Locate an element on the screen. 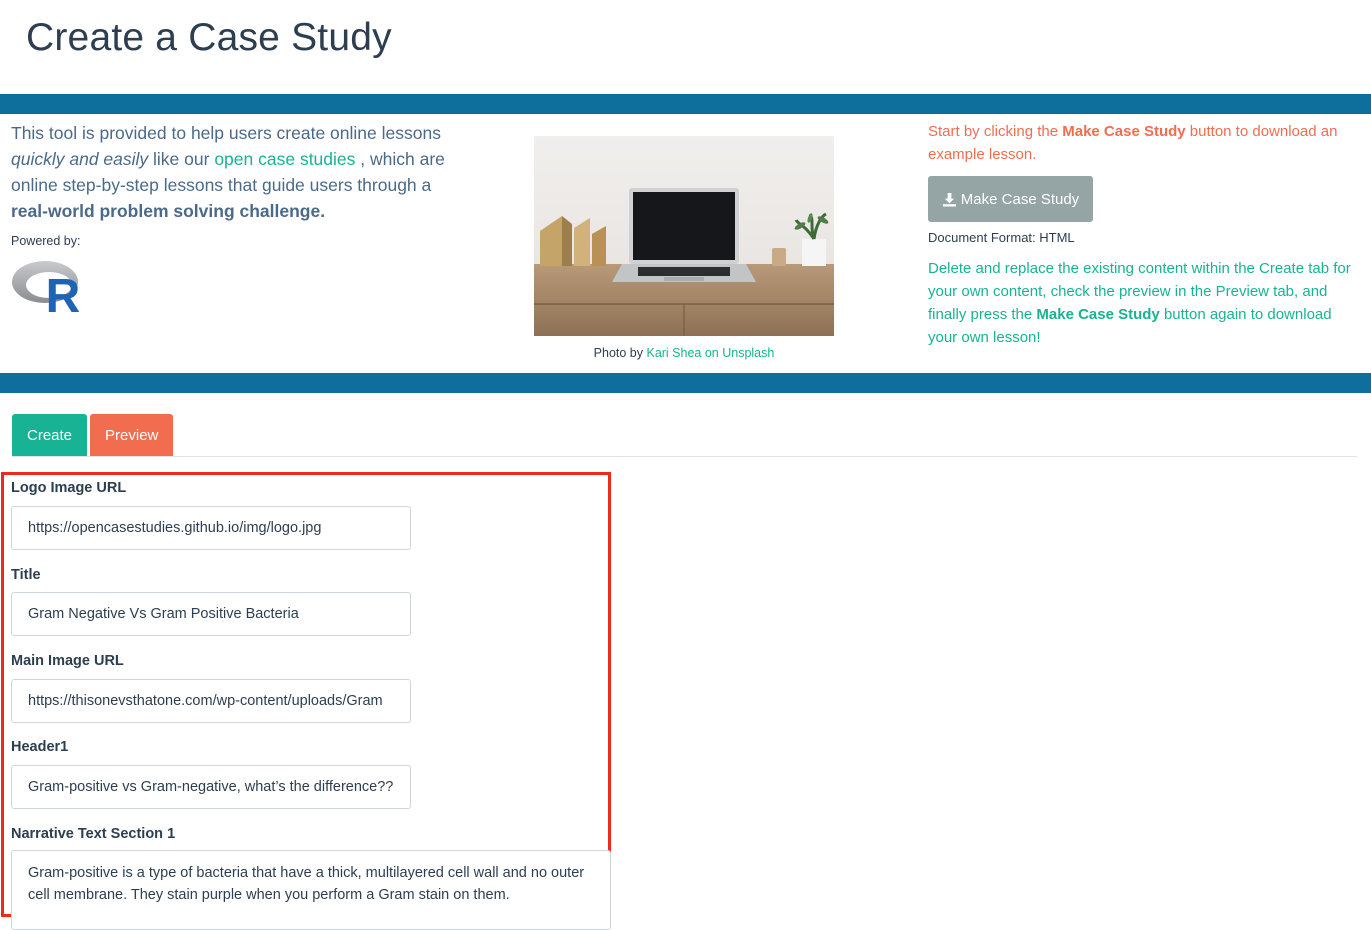  page-title: Create a Case Study is located at coordinates (209, 37).